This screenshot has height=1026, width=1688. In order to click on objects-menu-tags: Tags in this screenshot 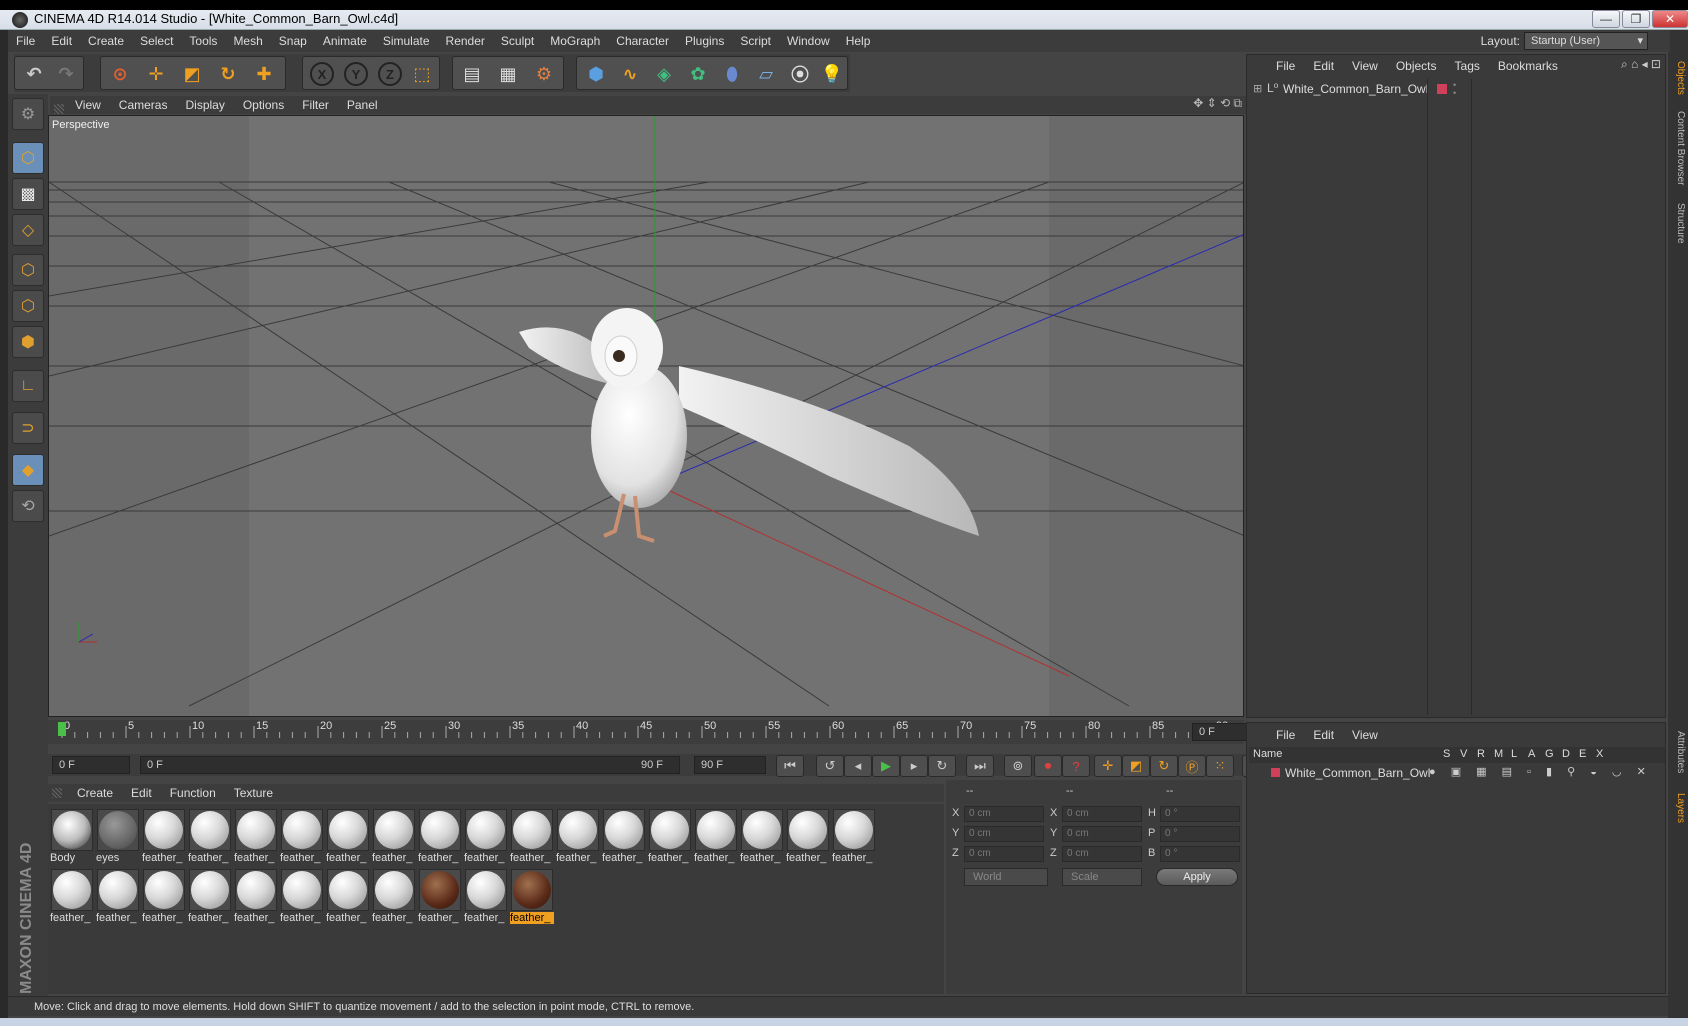, I will do `click(1467, 66)`.